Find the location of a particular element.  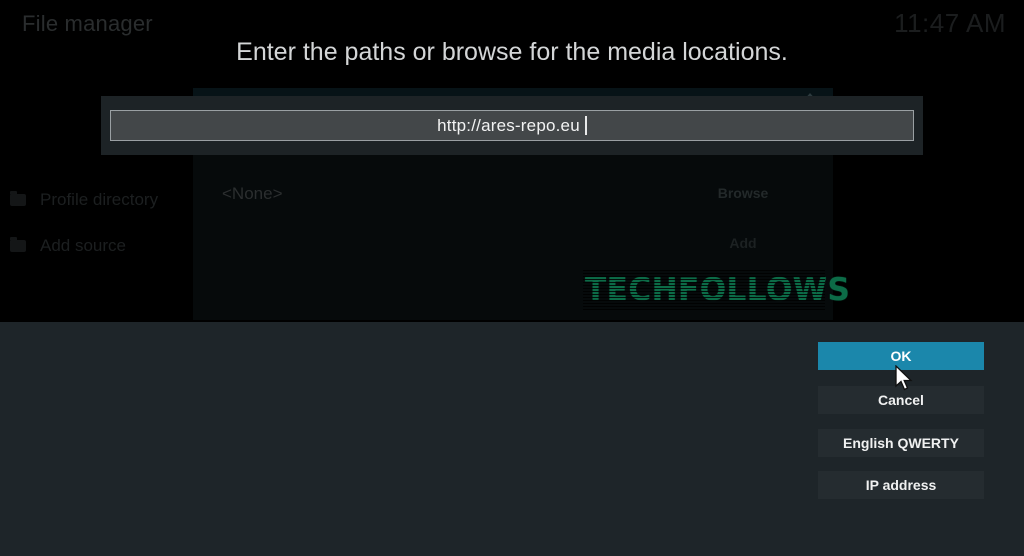

cancel-button: Cancel is located at coordinates (901, 400).